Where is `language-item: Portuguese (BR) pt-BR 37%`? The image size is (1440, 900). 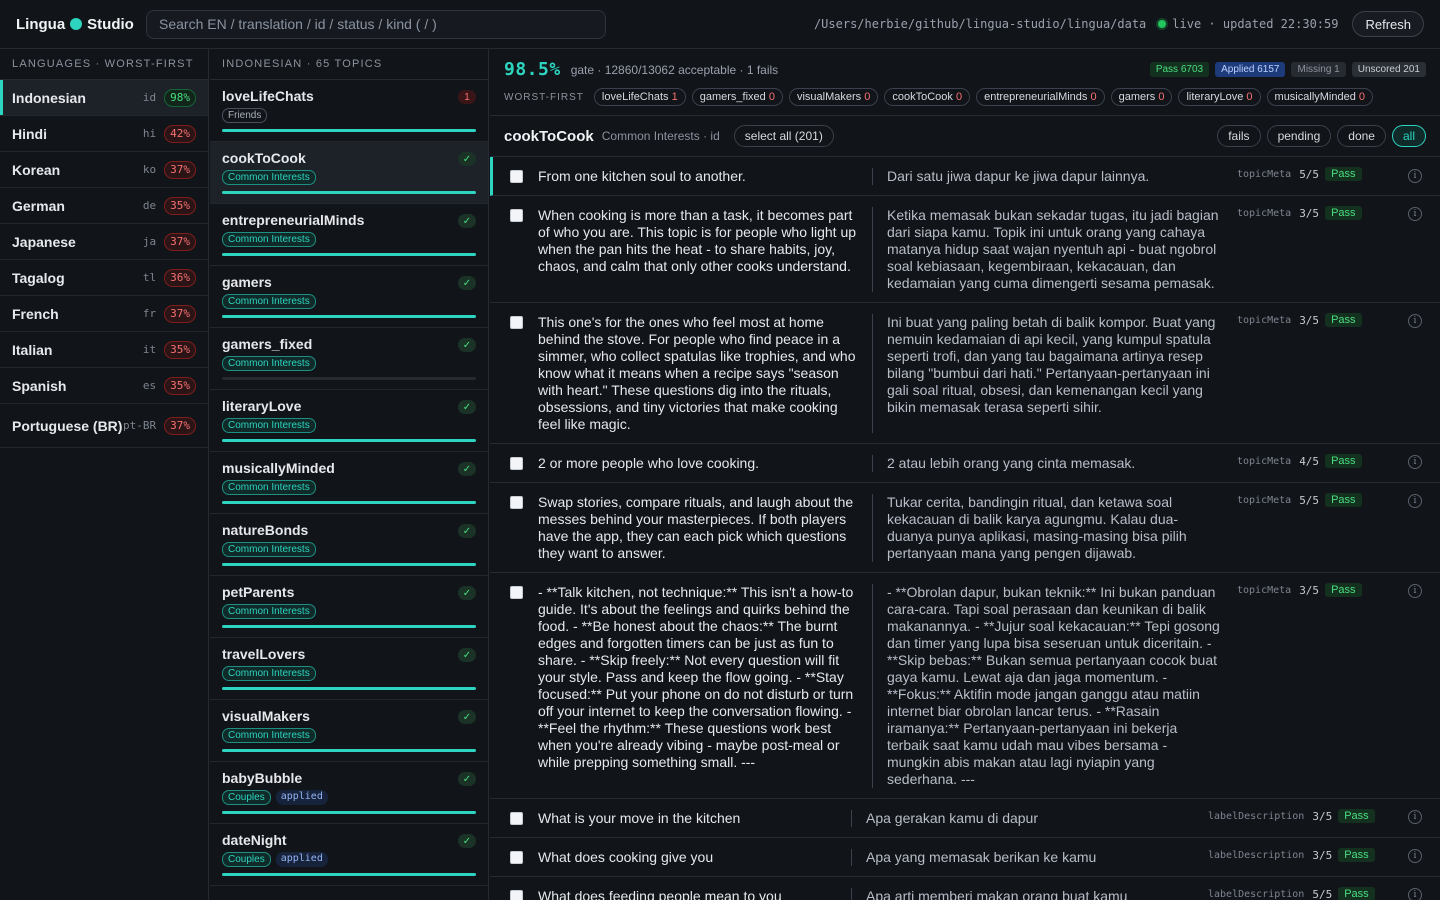 language-item: Portuguese (BR) pt-BR 37% is located at coordinates (104, 426).